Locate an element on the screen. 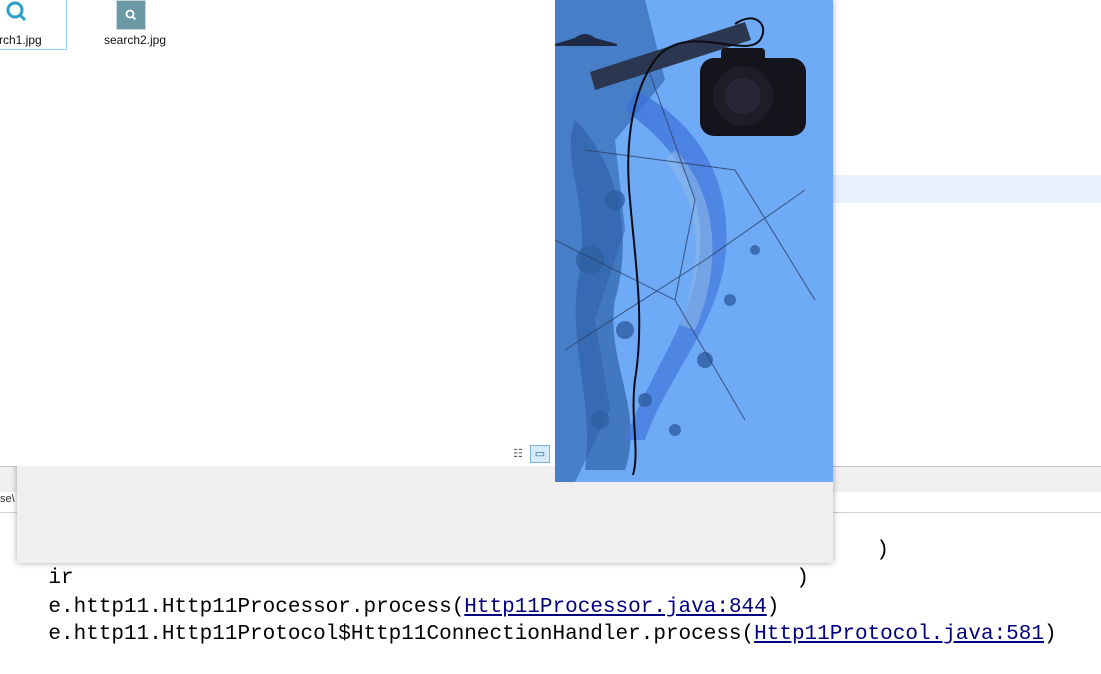 The height and width of the screenshot is (674, 1101). file-item: rch1.jpg is located at coordinates (33, 25).